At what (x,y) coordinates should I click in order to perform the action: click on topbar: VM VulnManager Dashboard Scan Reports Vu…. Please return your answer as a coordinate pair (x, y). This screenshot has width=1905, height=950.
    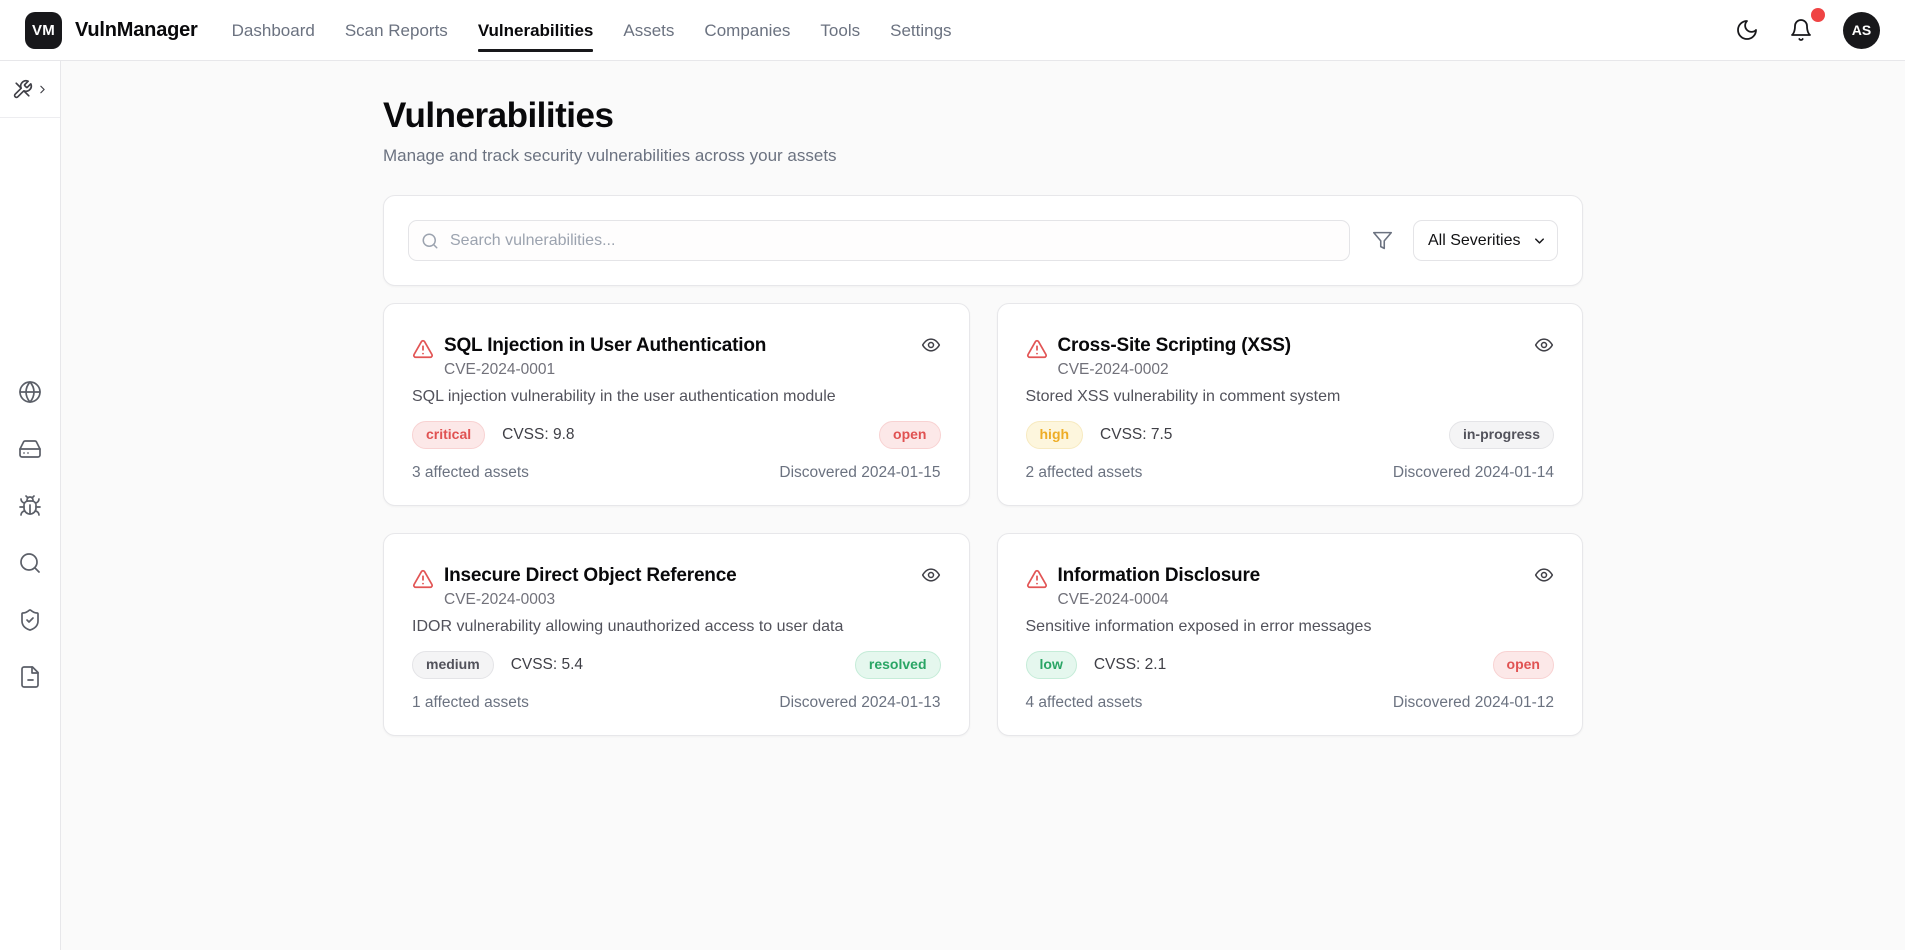
    Looking at the image, I should click on (952, 30).